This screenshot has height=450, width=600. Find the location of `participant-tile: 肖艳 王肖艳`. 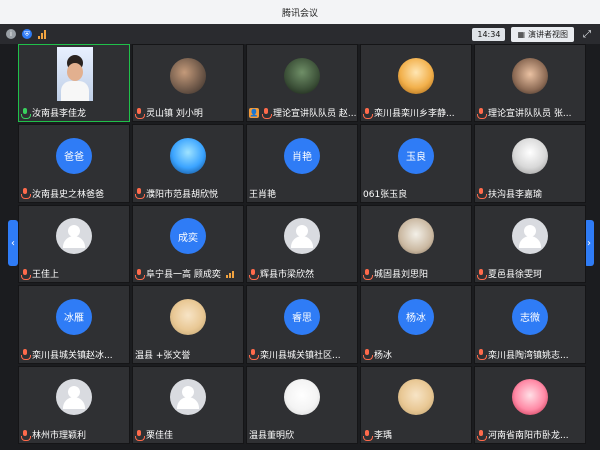

participant-tile: 肖艳 王肖艳 is located at coordinates (302, 163).